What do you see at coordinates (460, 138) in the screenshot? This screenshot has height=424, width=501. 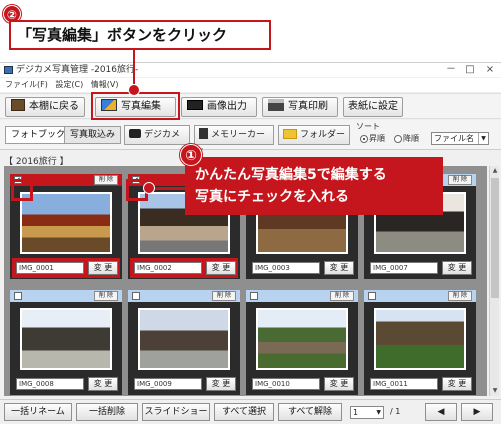 I see `sort-field-select: ファイル名 ▼` at bounding box center [460, 138].